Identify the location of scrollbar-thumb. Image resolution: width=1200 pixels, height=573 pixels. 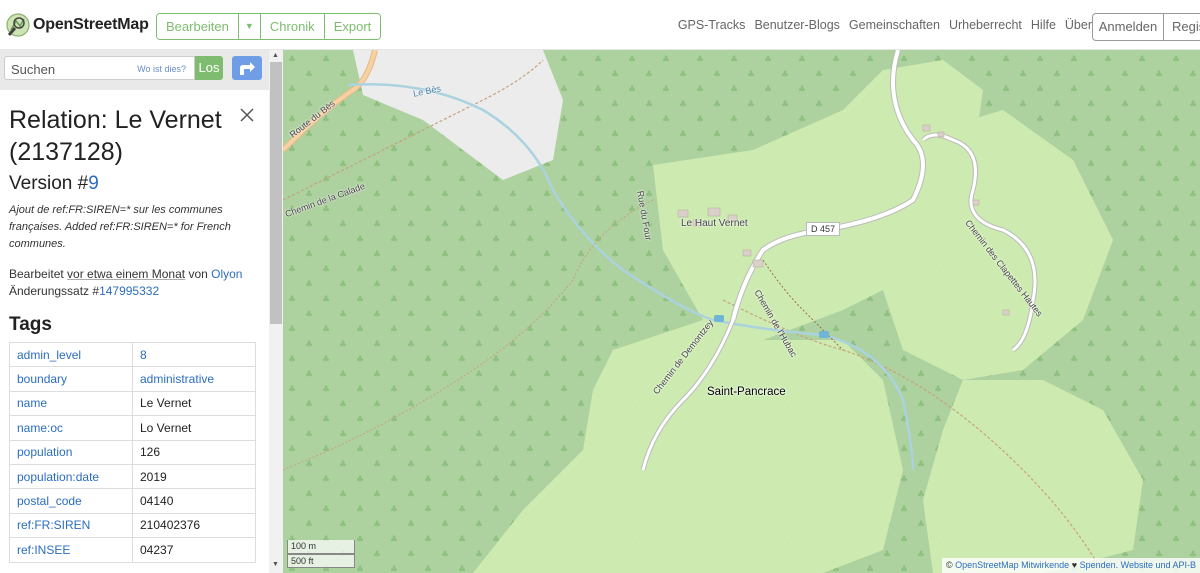
(276, 193).